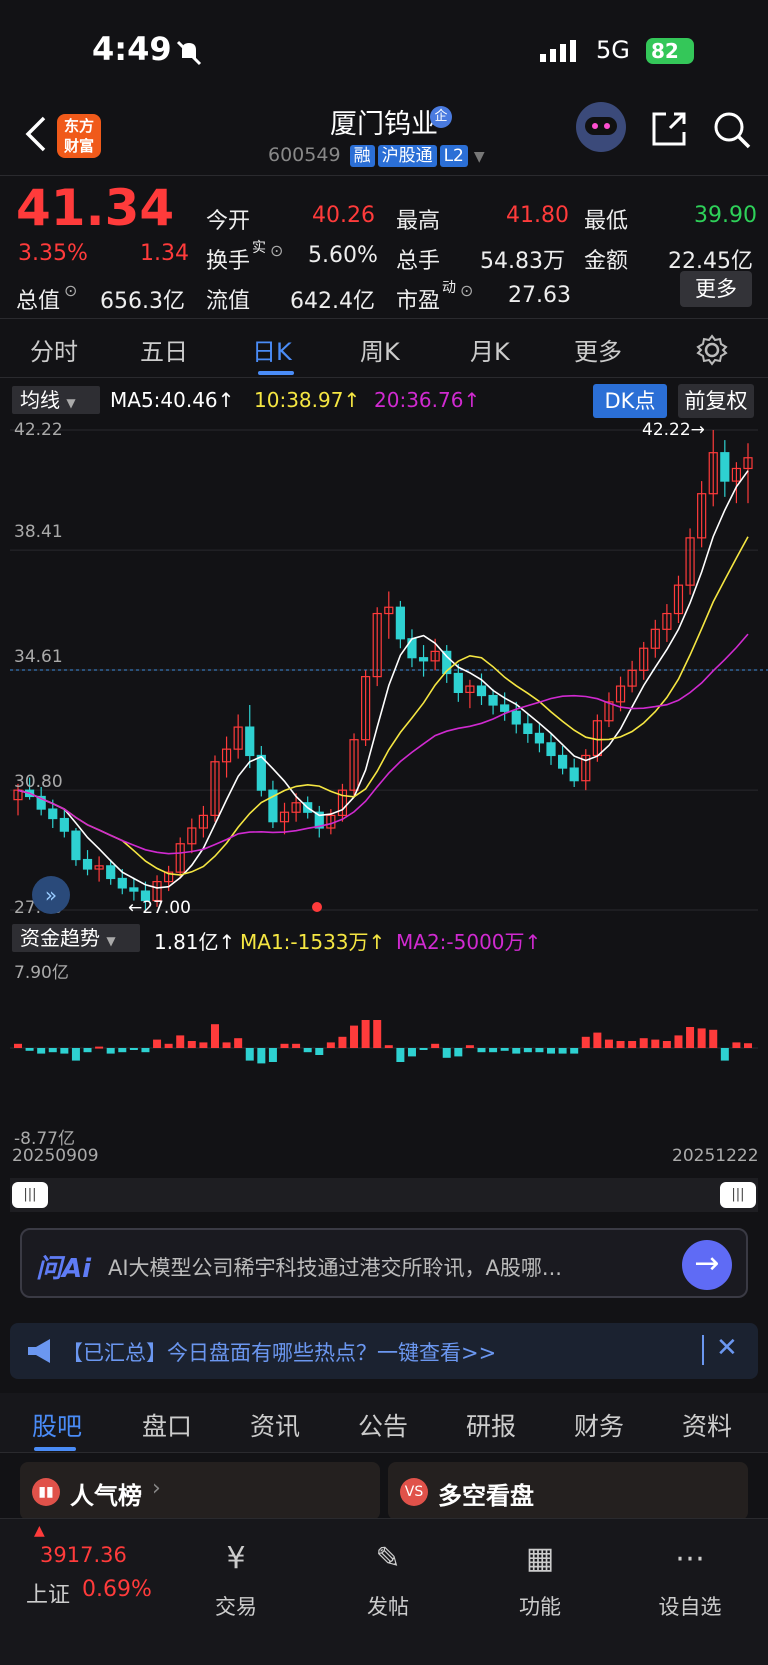 The height and width of the screenshot is (1665, 768). What do you see at coordinates (384, 1263) in the screenshot?
I see `ai-question-box: 问Ai AI大模型公司稀宇科技通过港交所聆讯，A股哪... →` at bounding box center [384, 1263].